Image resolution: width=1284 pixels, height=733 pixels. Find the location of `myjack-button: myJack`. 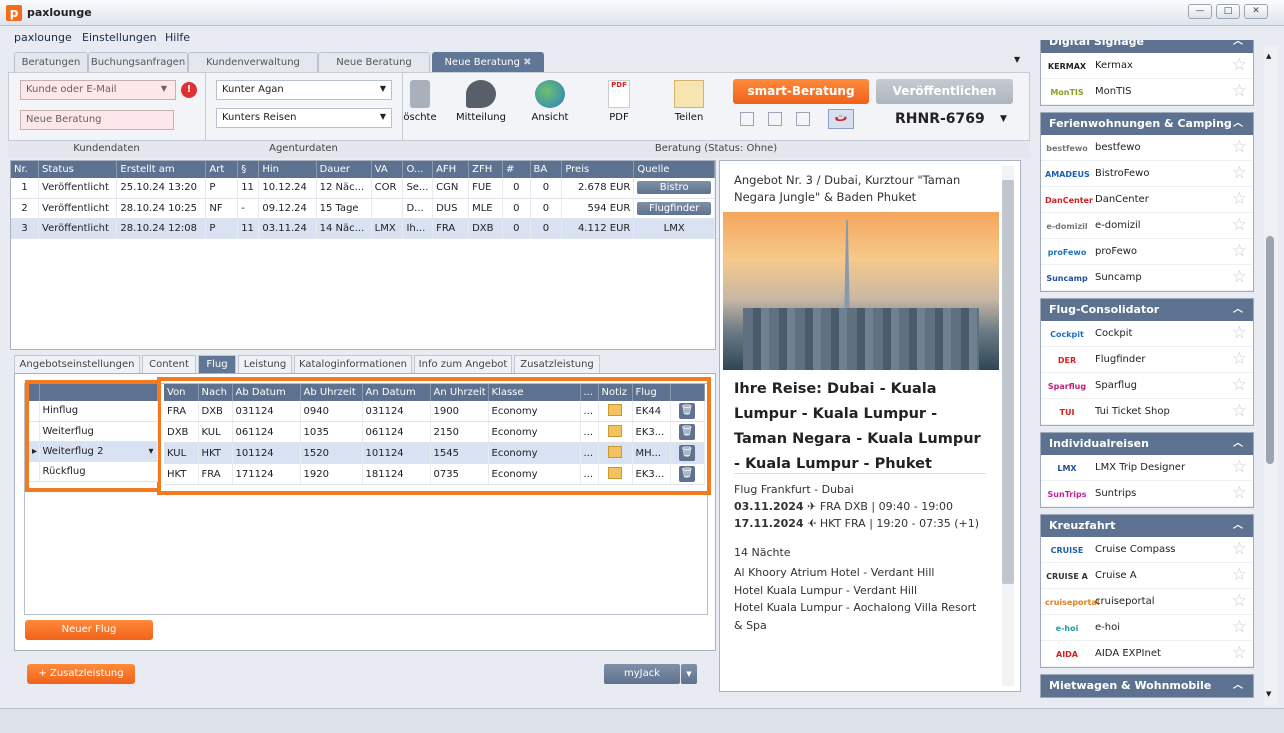

myjack-button: myJack is located at coordinates (642, 674).